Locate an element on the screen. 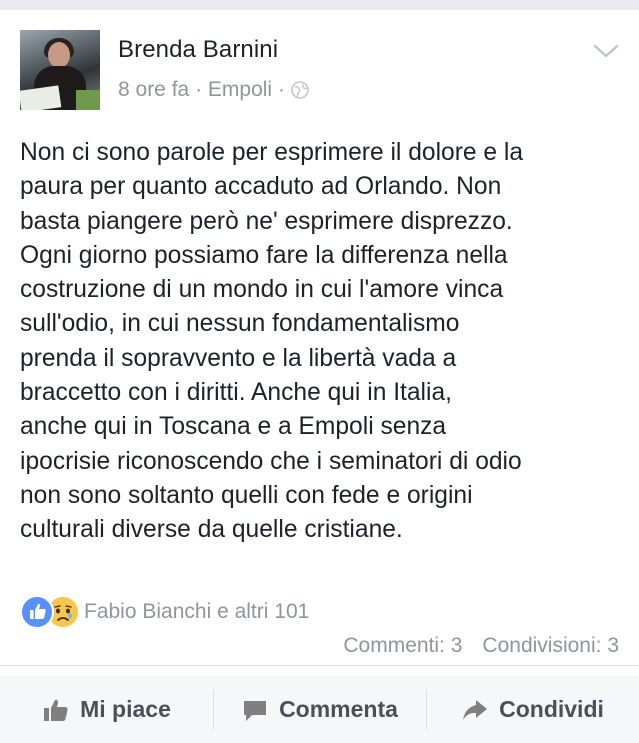  shares-count: Condivisioni: 3 is located at coordinates (550, 646).